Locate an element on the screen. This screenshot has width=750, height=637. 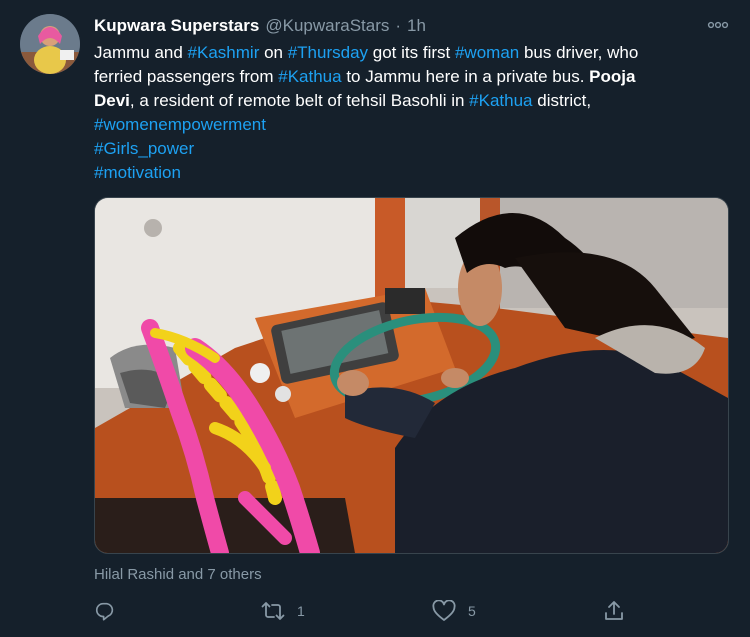
author-handle: @KupwaraStars is located at coordinates (327, 26).